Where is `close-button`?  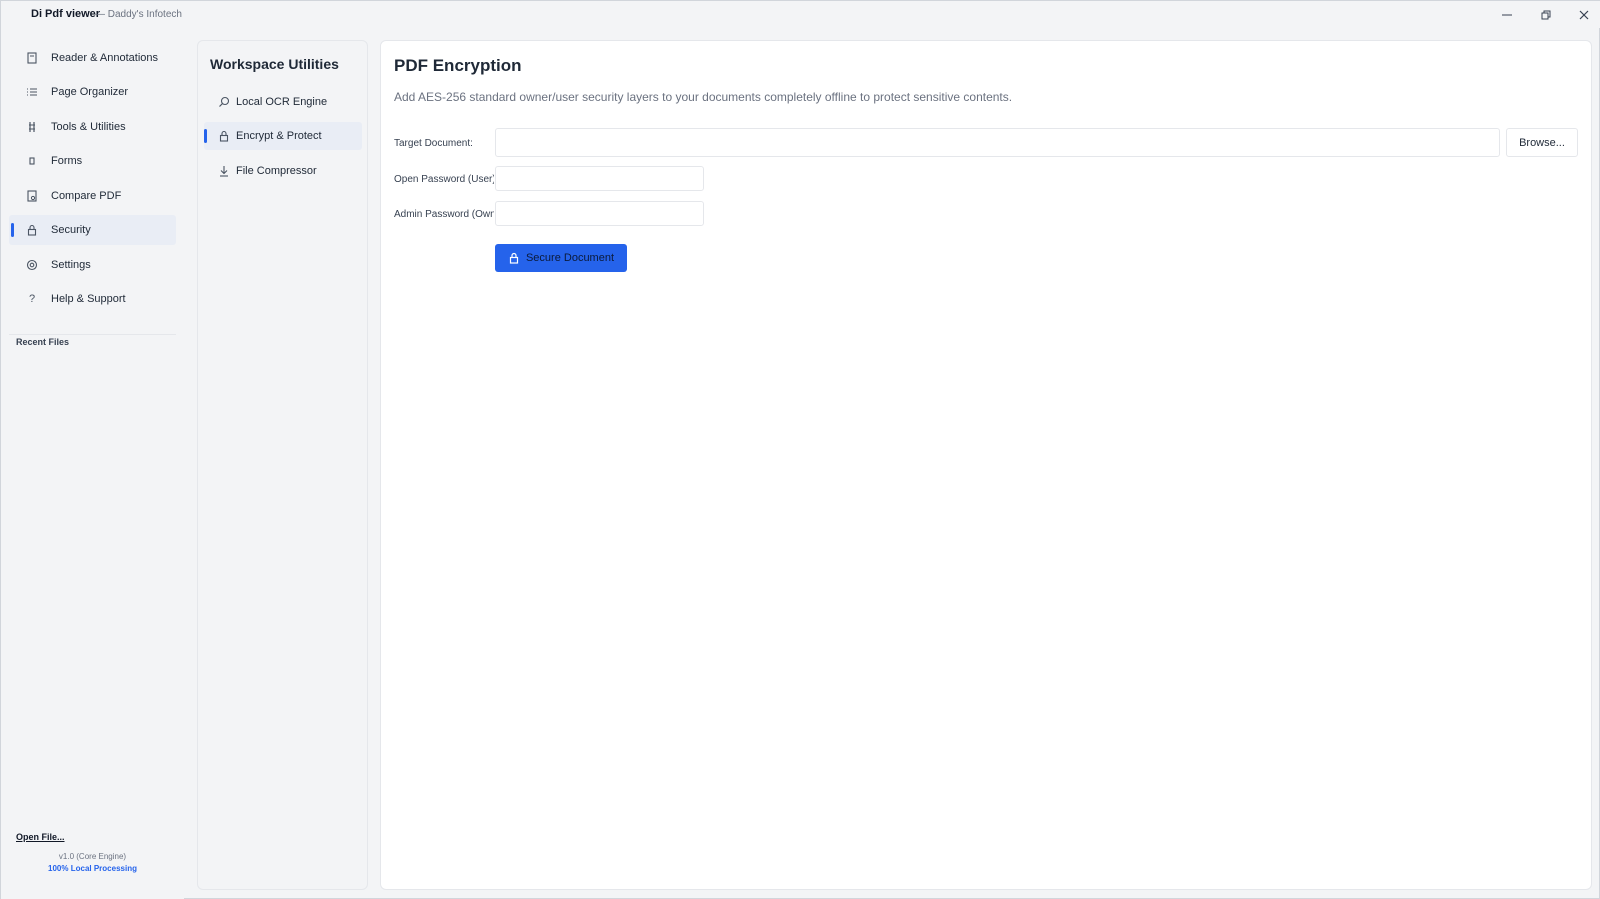
close-button is located at coordinates (1584, 15).